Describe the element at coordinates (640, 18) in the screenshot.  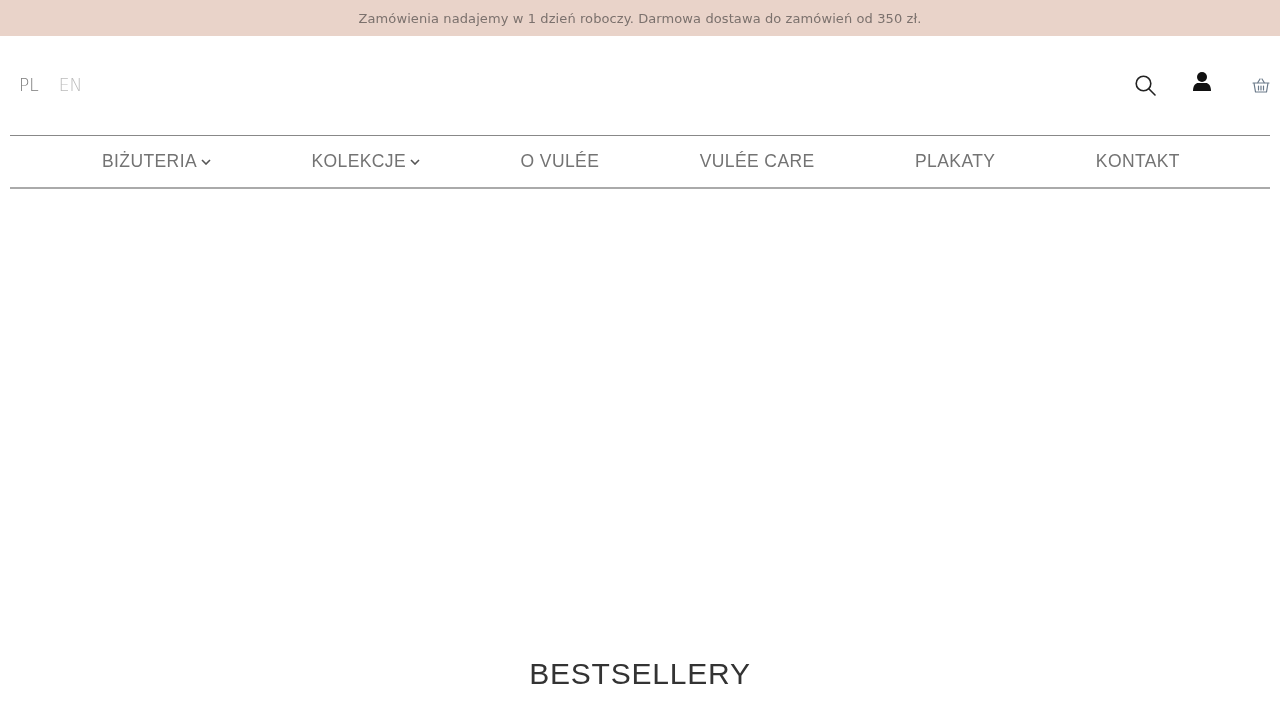
I see `announcement-text: Zamówienia nadajemy w 1 dzień roboczy. Darmowa dostawa do zamówień od 350 zł.` at that location.